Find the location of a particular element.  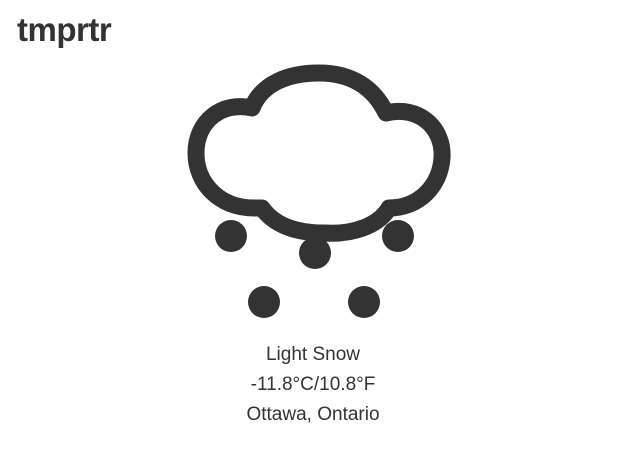

app-logo: tmprtr is located at coordinates (64, 29).